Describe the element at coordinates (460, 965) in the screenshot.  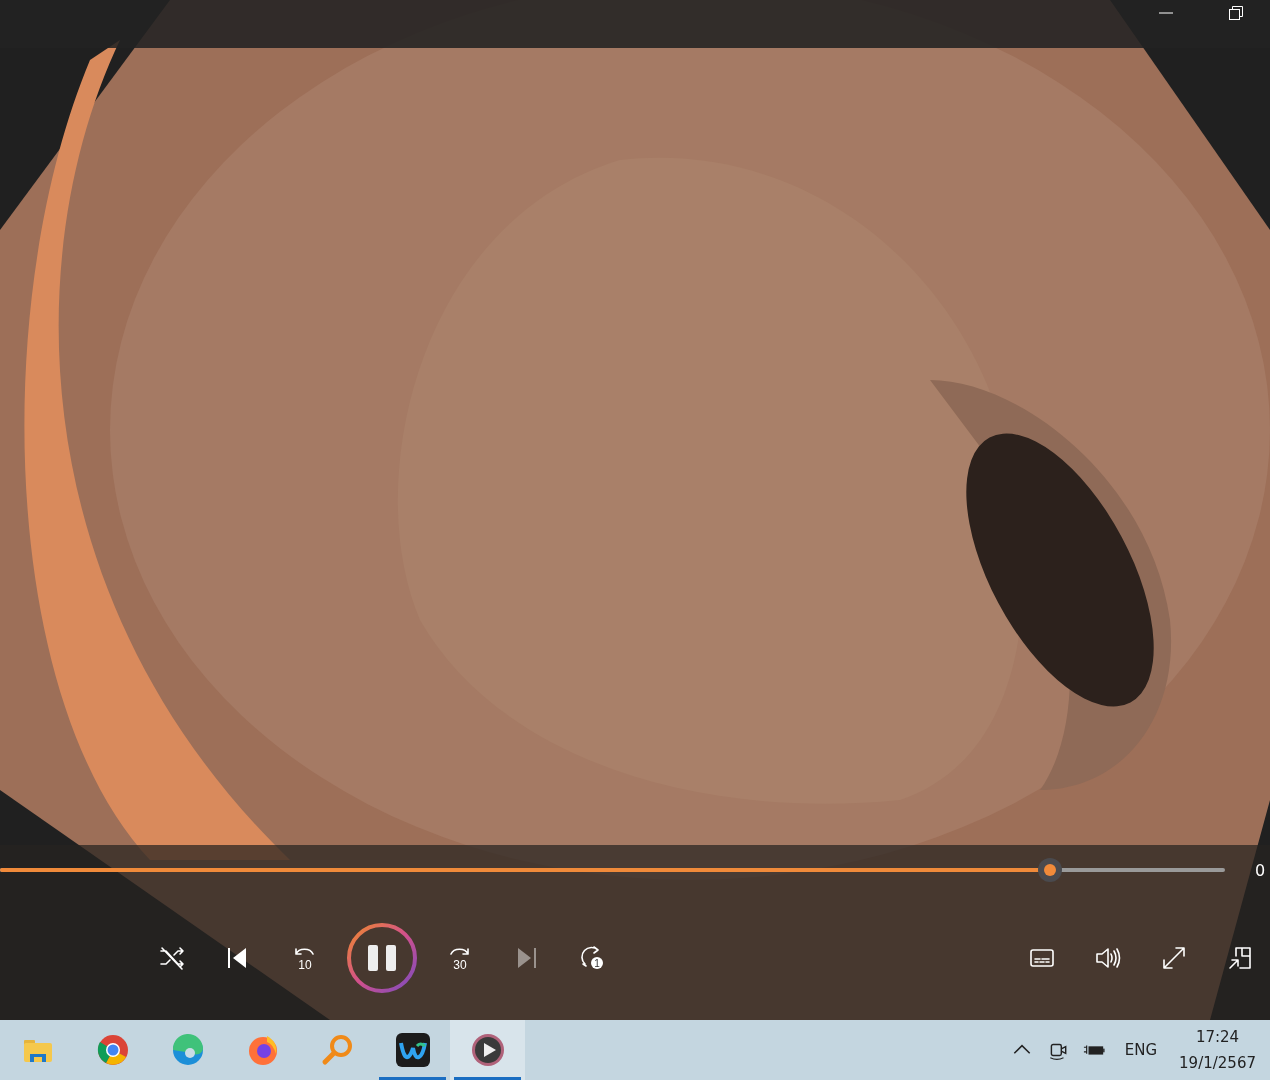
I see `icon-number: 30` at that location.